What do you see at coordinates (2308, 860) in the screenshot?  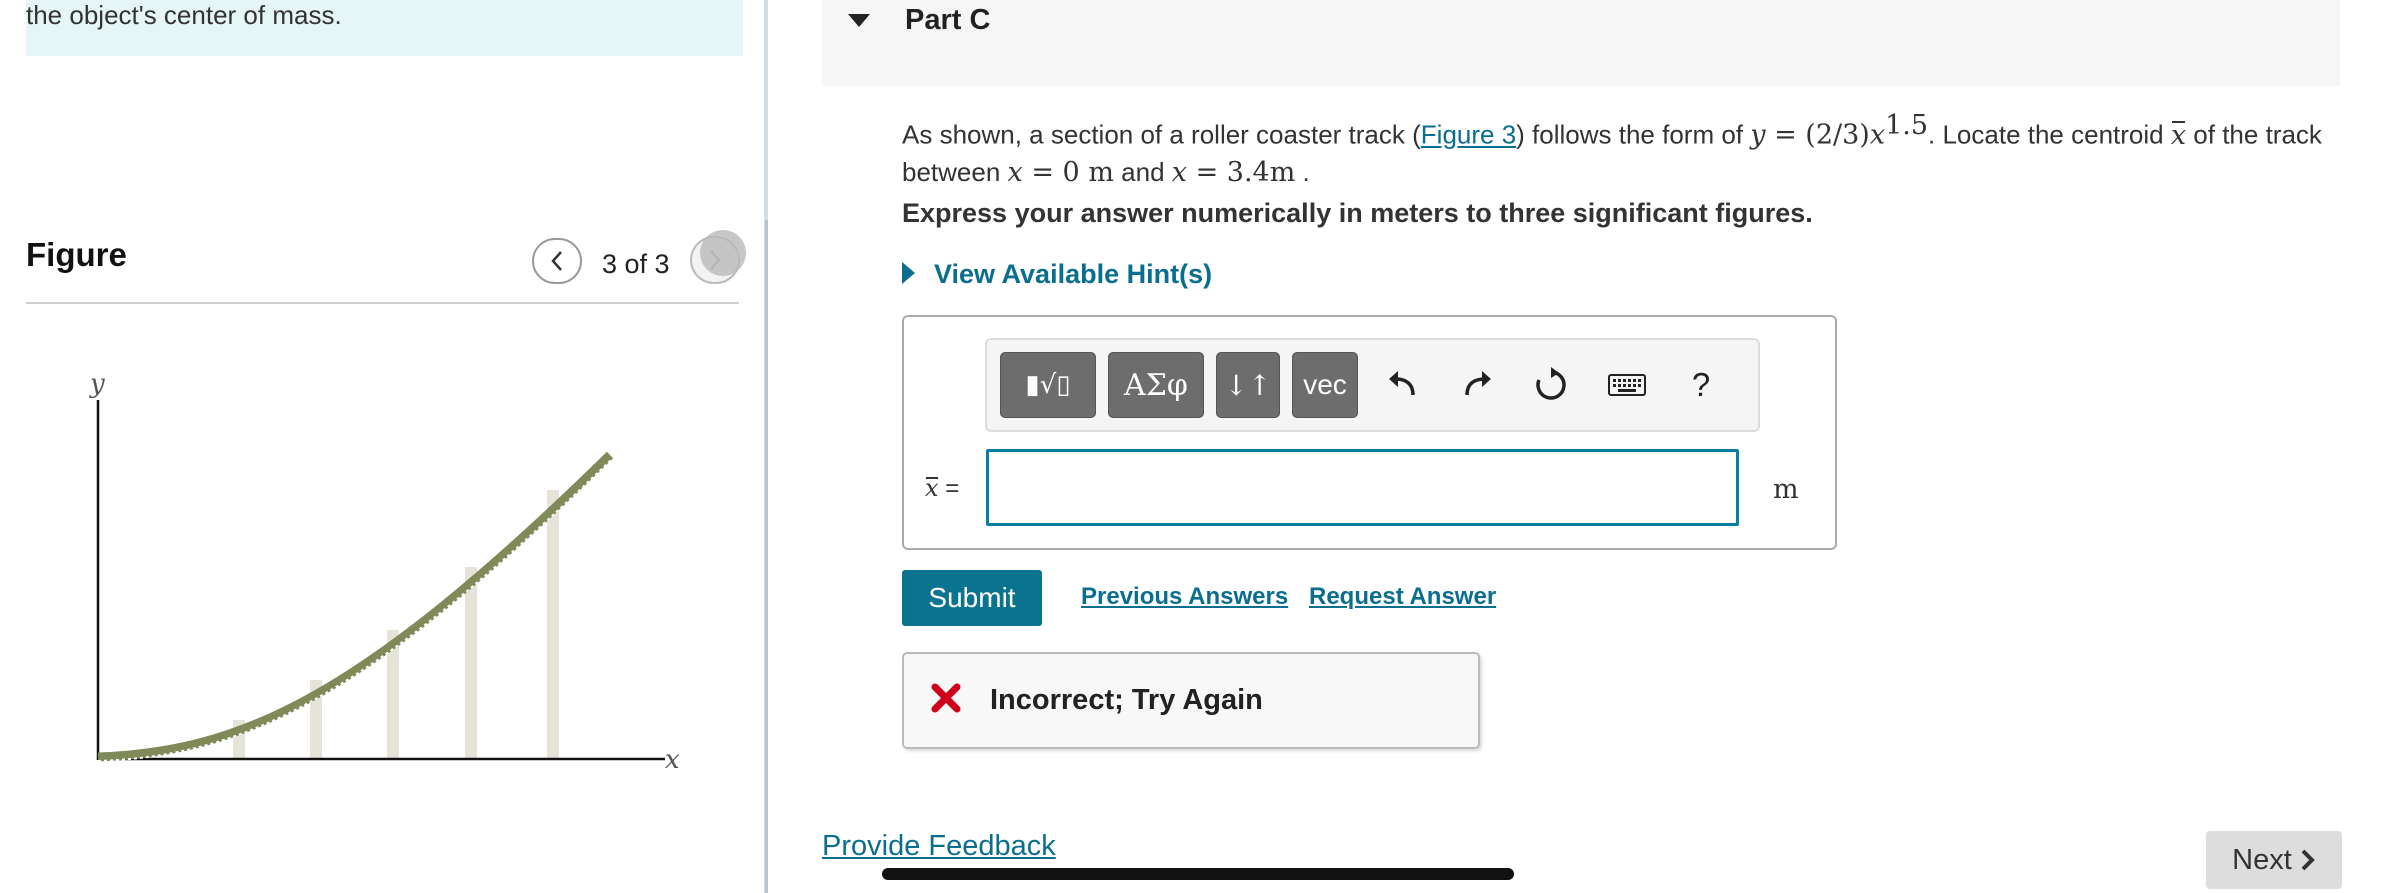 I see `chevron-right-icon` at bounding box center [2308, 860].